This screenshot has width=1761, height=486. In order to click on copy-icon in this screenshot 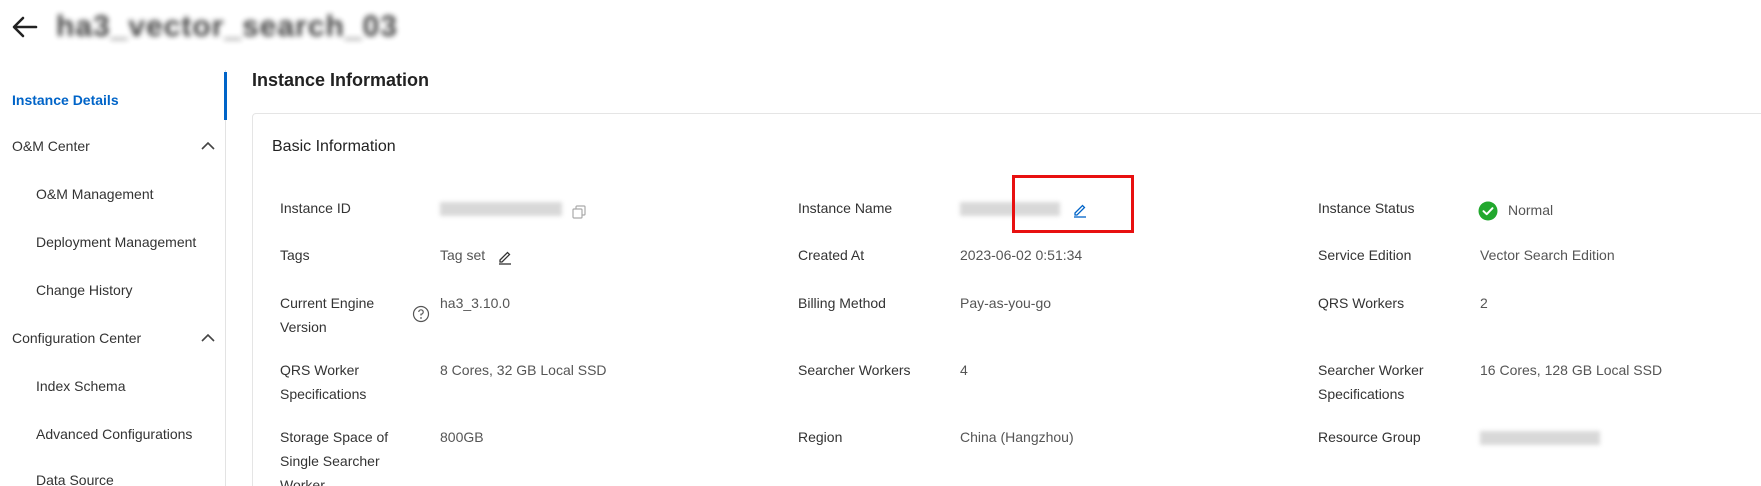, I will do `click(579, 210)`.